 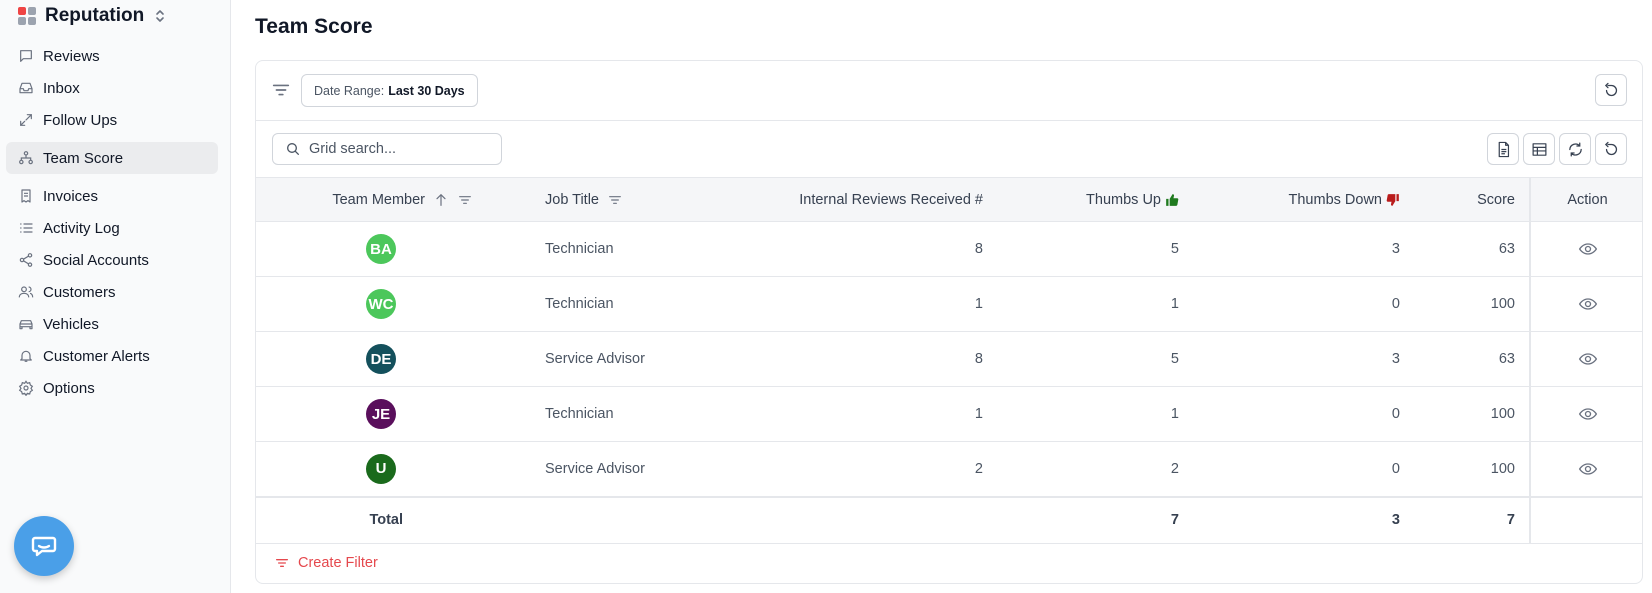 I want to click on total-thumbs-up: 7, so click(x=1095, y=519).